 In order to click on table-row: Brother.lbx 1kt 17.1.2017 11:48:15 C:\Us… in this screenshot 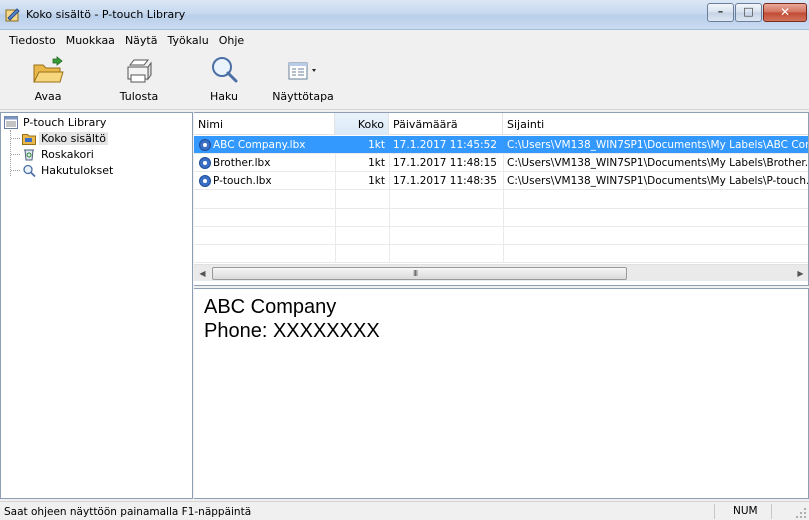, I will do `click(501, 163)`.